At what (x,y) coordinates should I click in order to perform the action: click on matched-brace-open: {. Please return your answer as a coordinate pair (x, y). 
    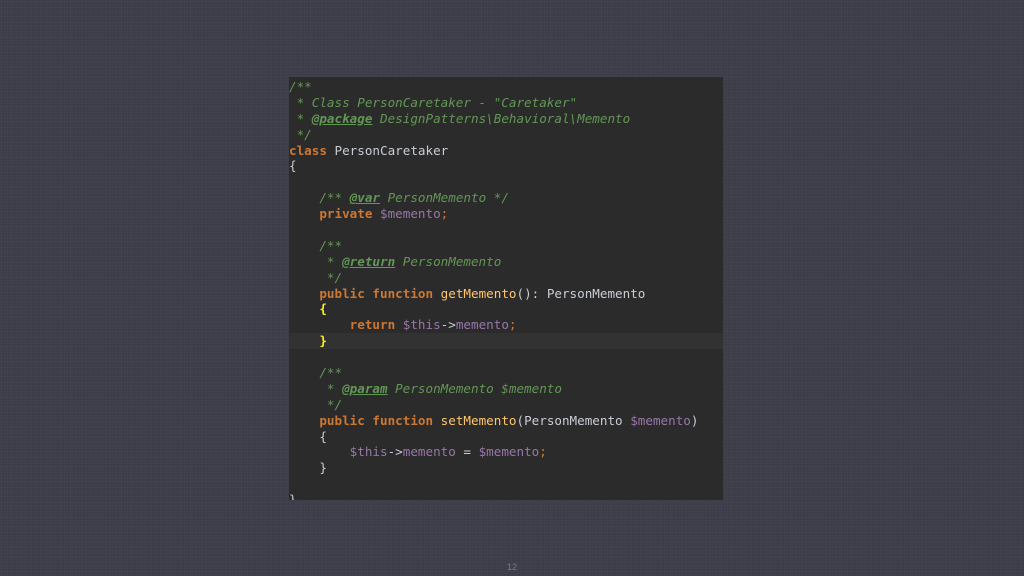
    Looking at the image, I should click on (323, 309).